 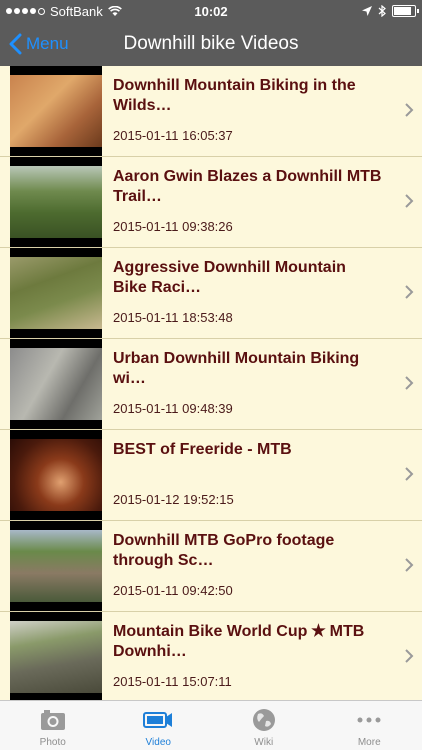 I want to click on video-date: 2015-01-12 19:52:15, so click(x=173, y=499).